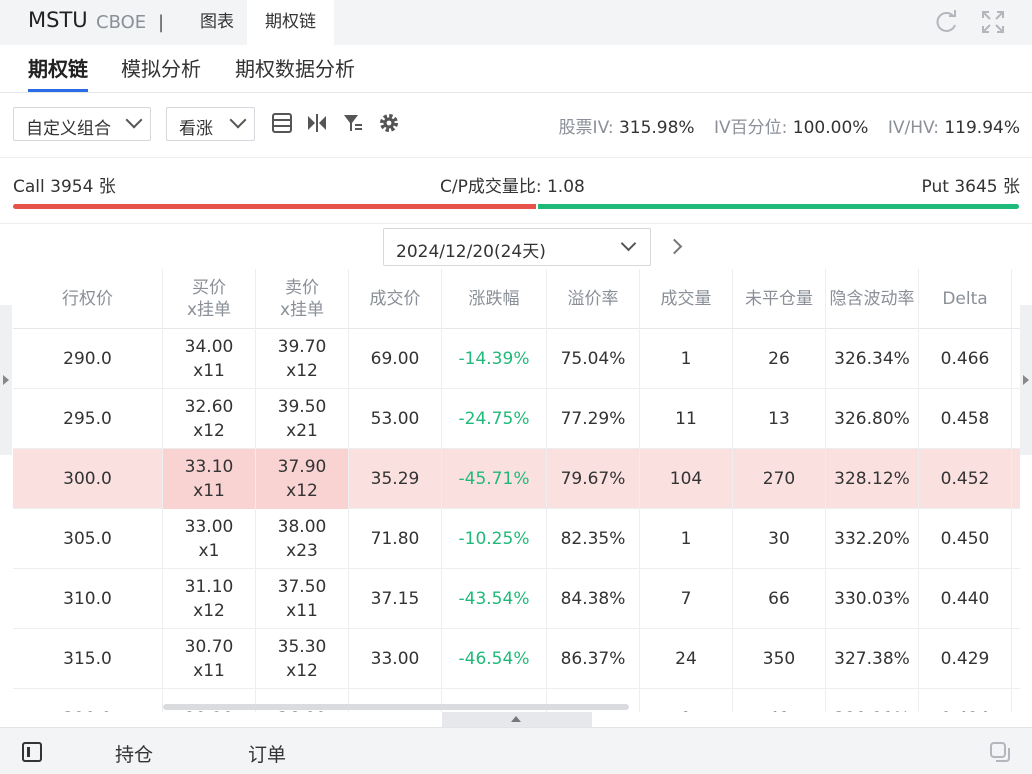 The width and height of the screenshot is (1032, 774). I want to click on cp-ratio-value: 1.08, so click(565, 187).